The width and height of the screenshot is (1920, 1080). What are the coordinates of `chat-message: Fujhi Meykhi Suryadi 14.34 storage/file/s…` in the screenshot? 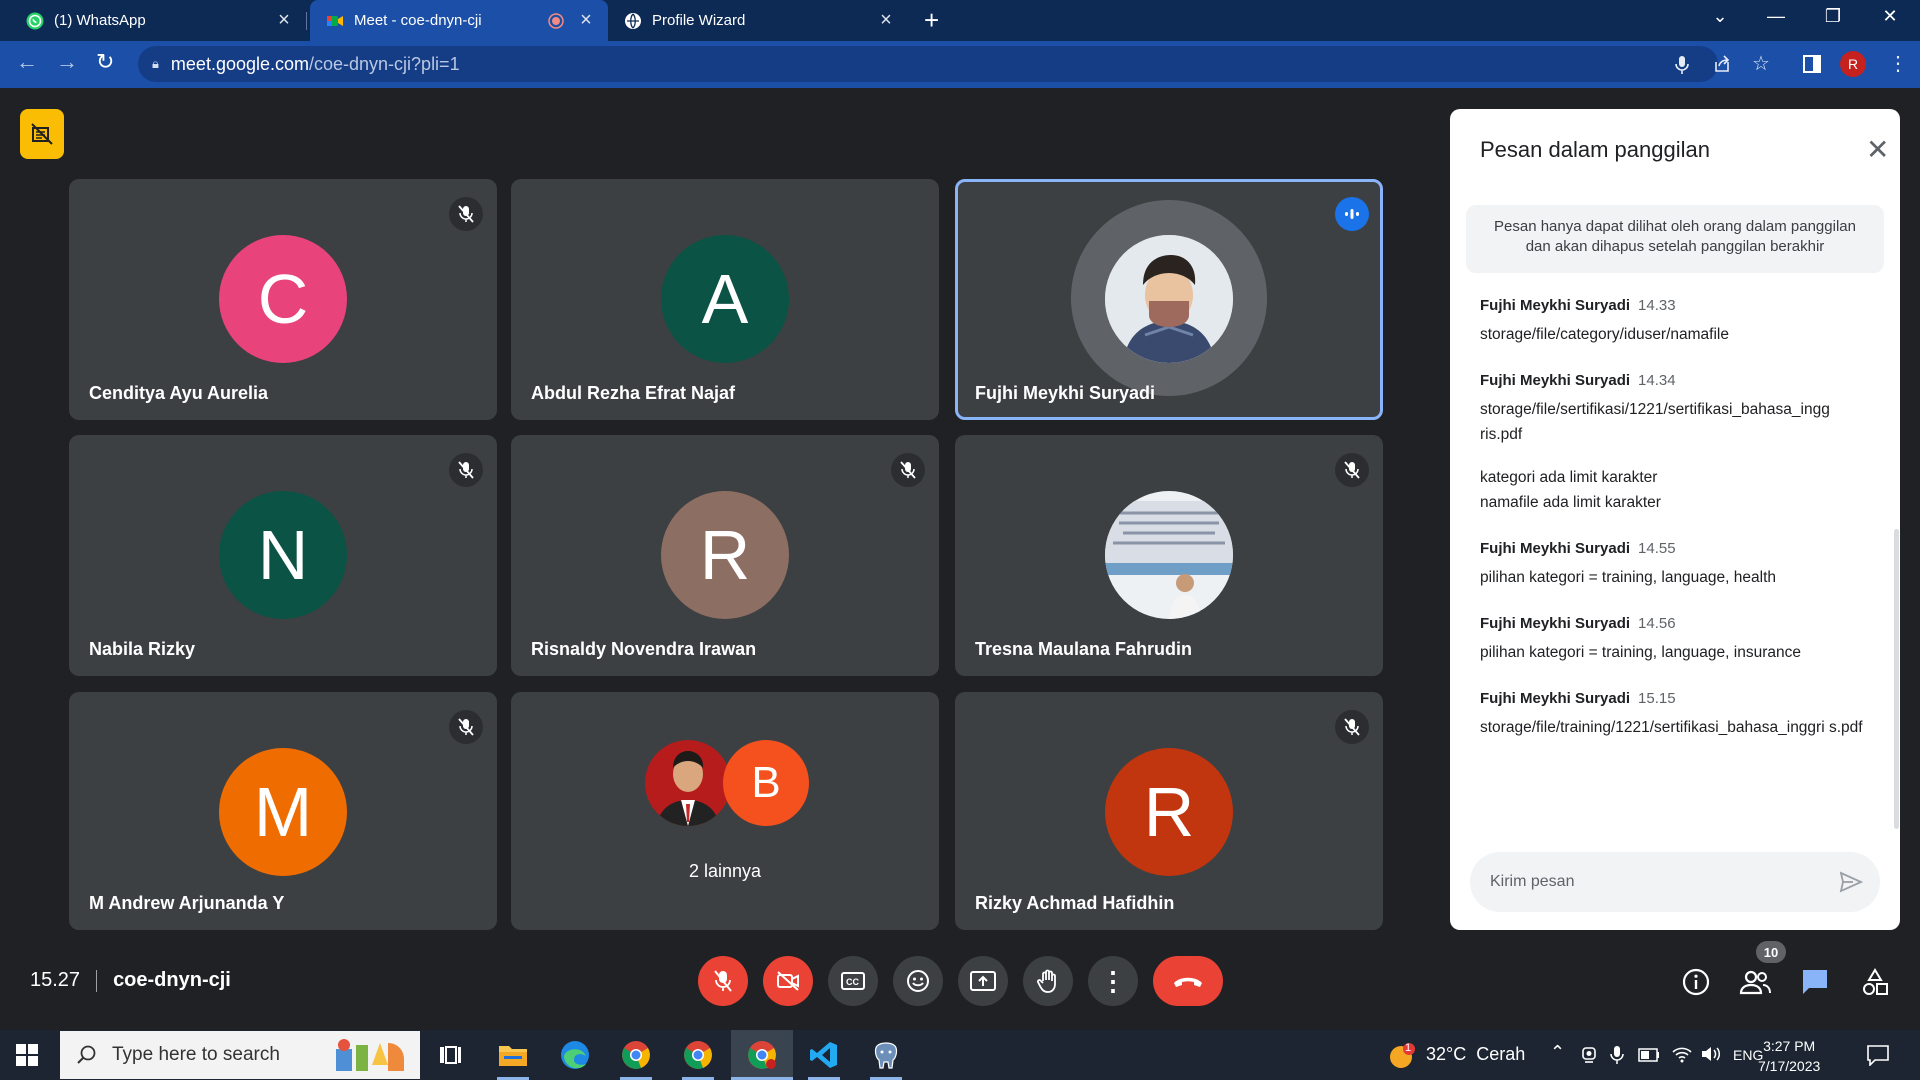 It's located at (1677, 443).